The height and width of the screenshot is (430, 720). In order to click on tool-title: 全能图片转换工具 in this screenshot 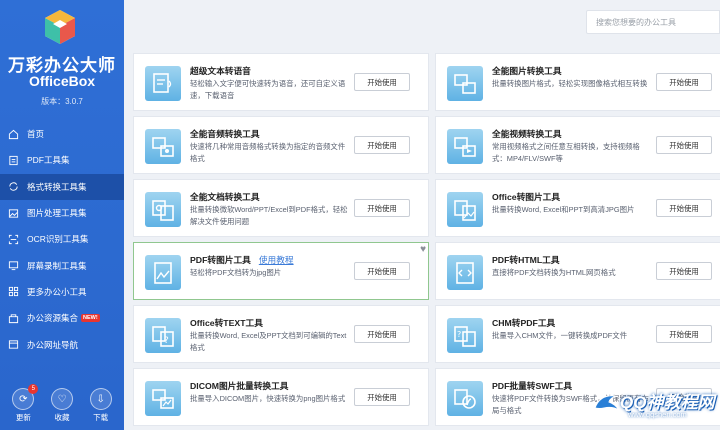, I will do `click(527, 71)`.